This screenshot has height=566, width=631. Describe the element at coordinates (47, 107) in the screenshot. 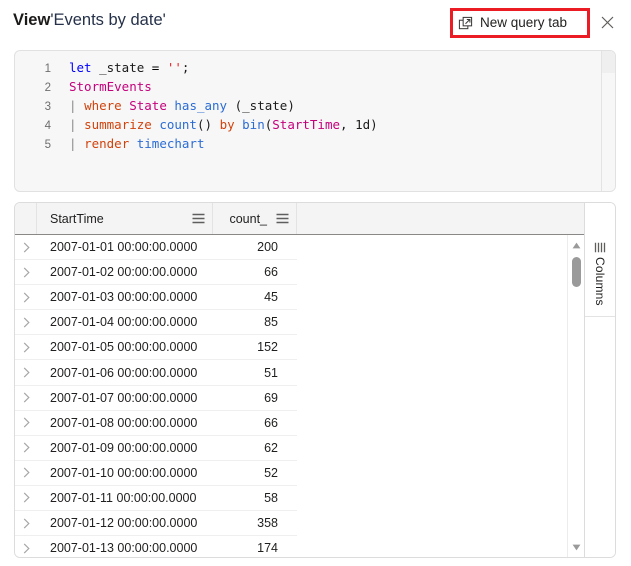

I see `line-number: 3` at that location.